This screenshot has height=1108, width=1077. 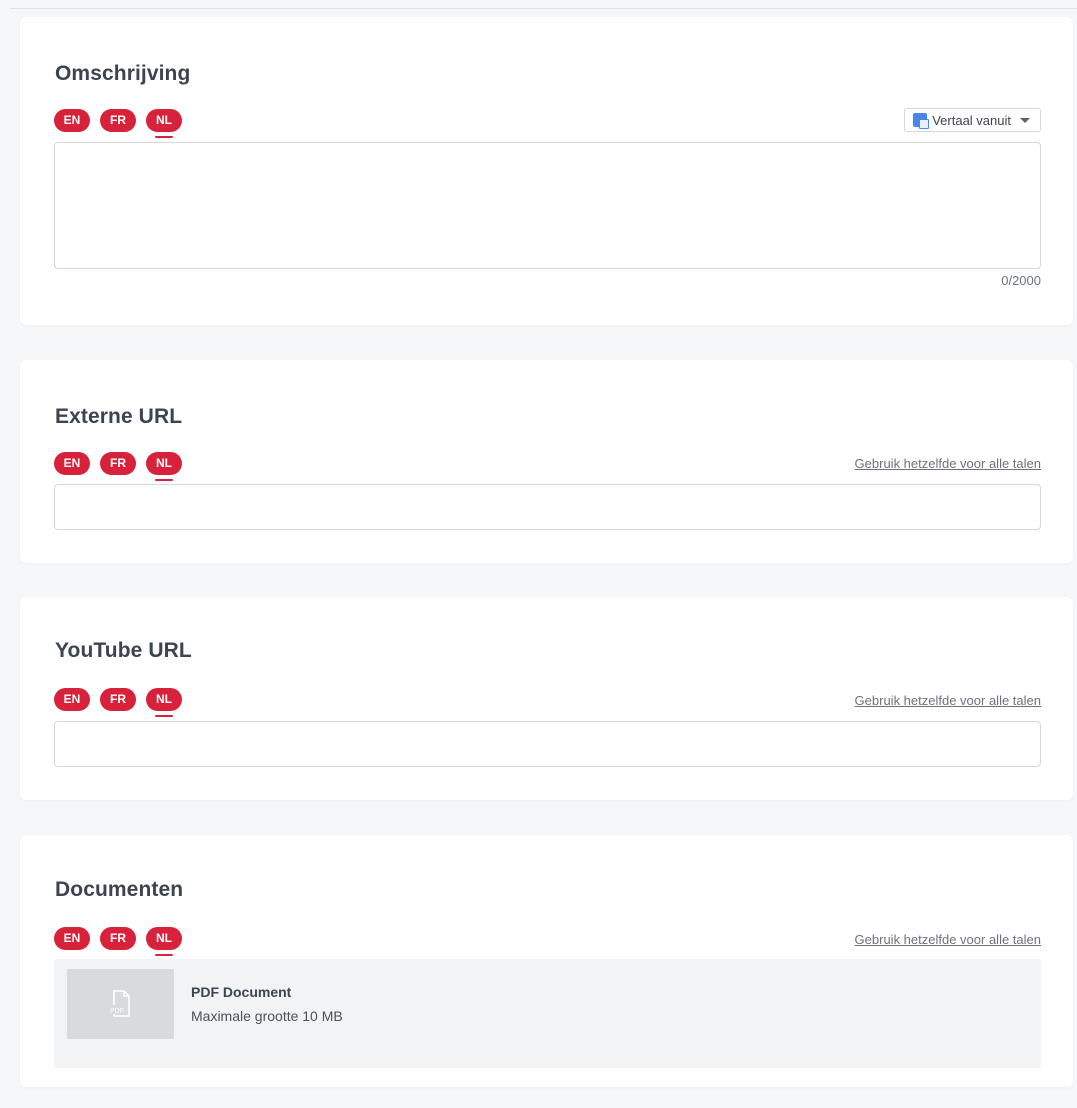 What do you see at coordinates (119, 889) in the screenshot?
I see `documents-title: Documenten` at bounding box center [119, 889].